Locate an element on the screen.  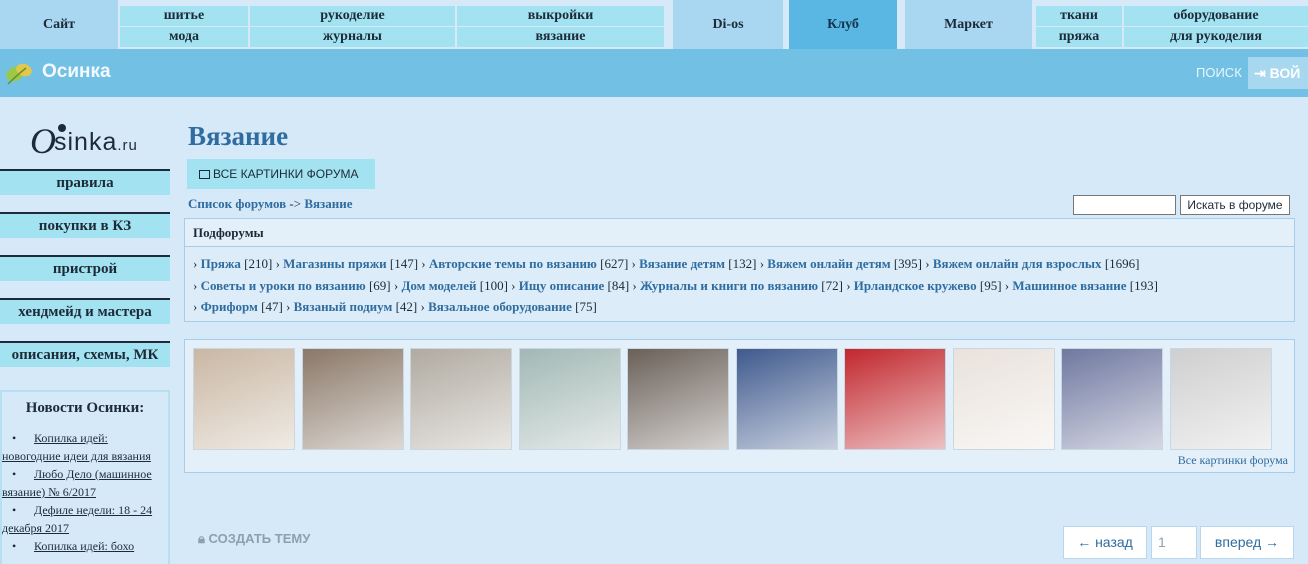
subforum-item: › Фриформ [47] is located at coordinates (238, 306).